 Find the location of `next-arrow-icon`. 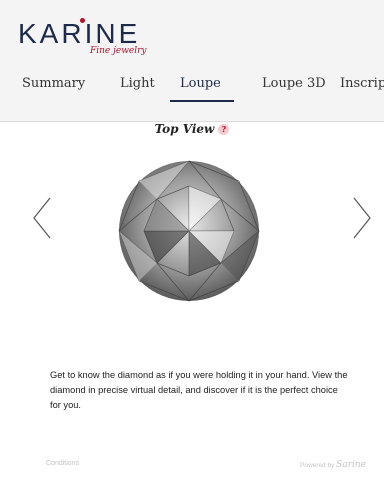

next-arrow-icon is located at coordinates (361, 218).